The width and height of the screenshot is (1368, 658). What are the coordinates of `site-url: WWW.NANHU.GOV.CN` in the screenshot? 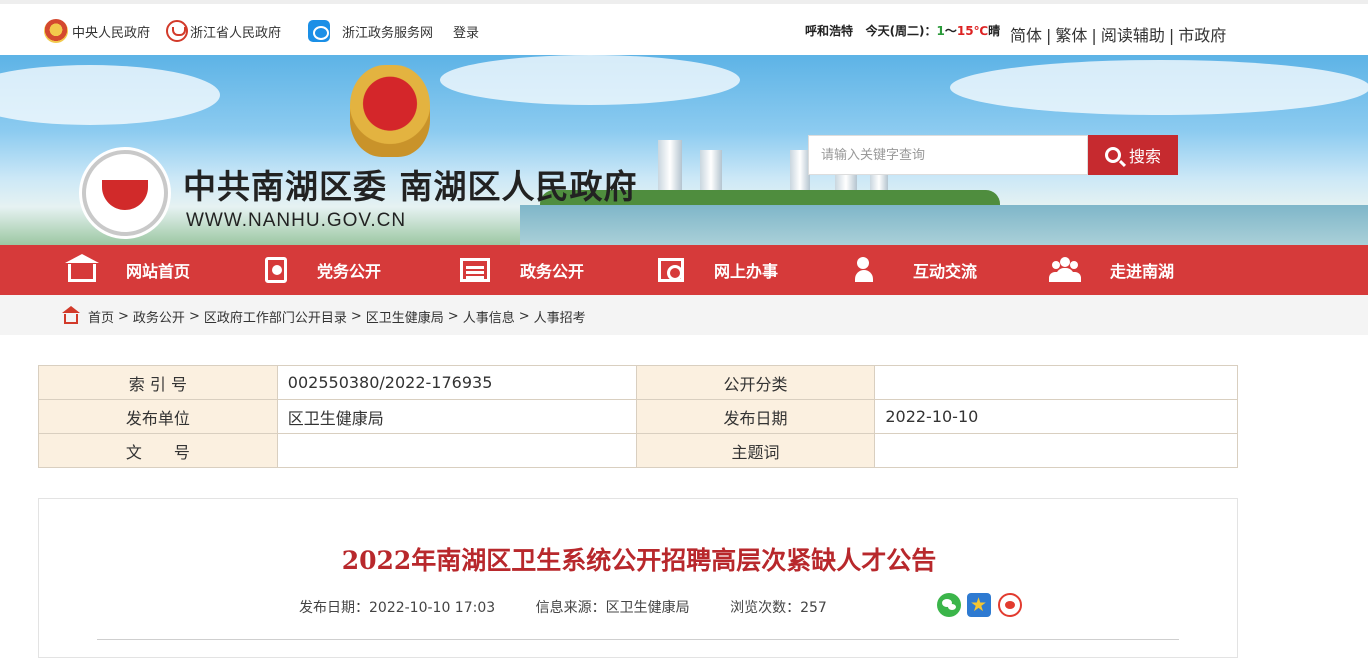 It's located at (296, 220).